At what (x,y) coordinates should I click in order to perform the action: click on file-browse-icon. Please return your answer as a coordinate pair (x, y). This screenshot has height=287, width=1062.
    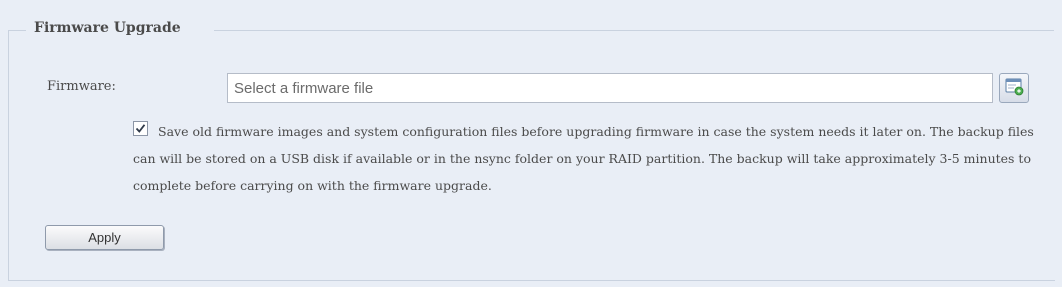
    Looking at the image, I should click on (1014, 88).